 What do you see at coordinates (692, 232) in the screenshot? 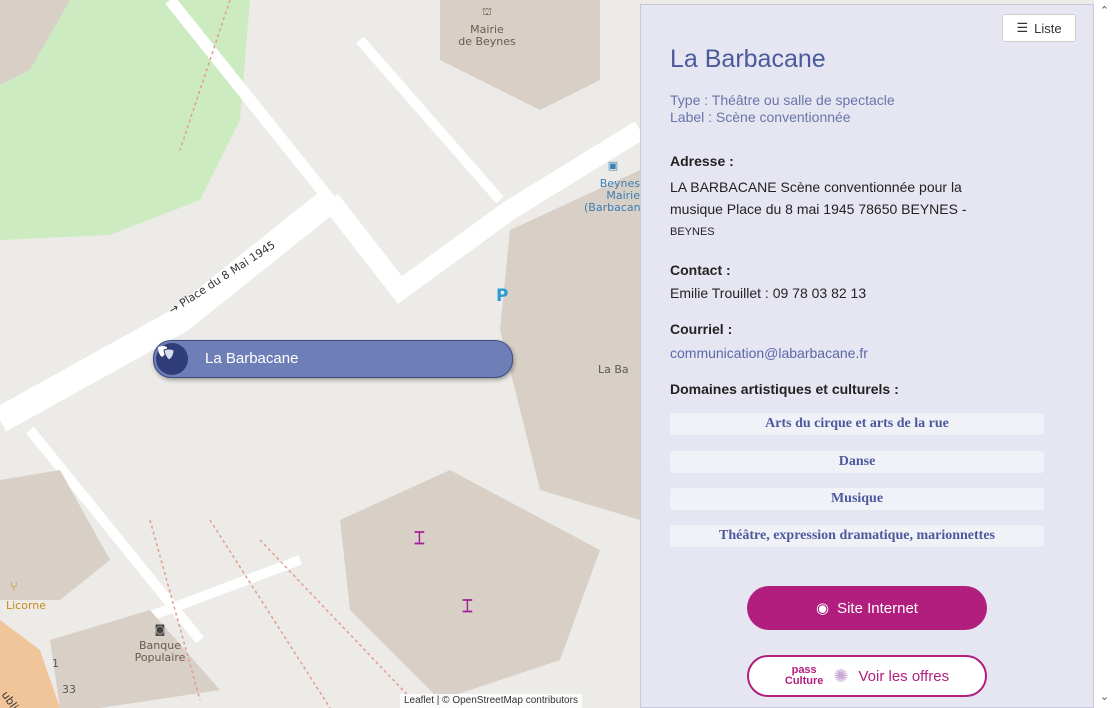
I see `address-line3: BEYNES` at bounding box center [692, 232].